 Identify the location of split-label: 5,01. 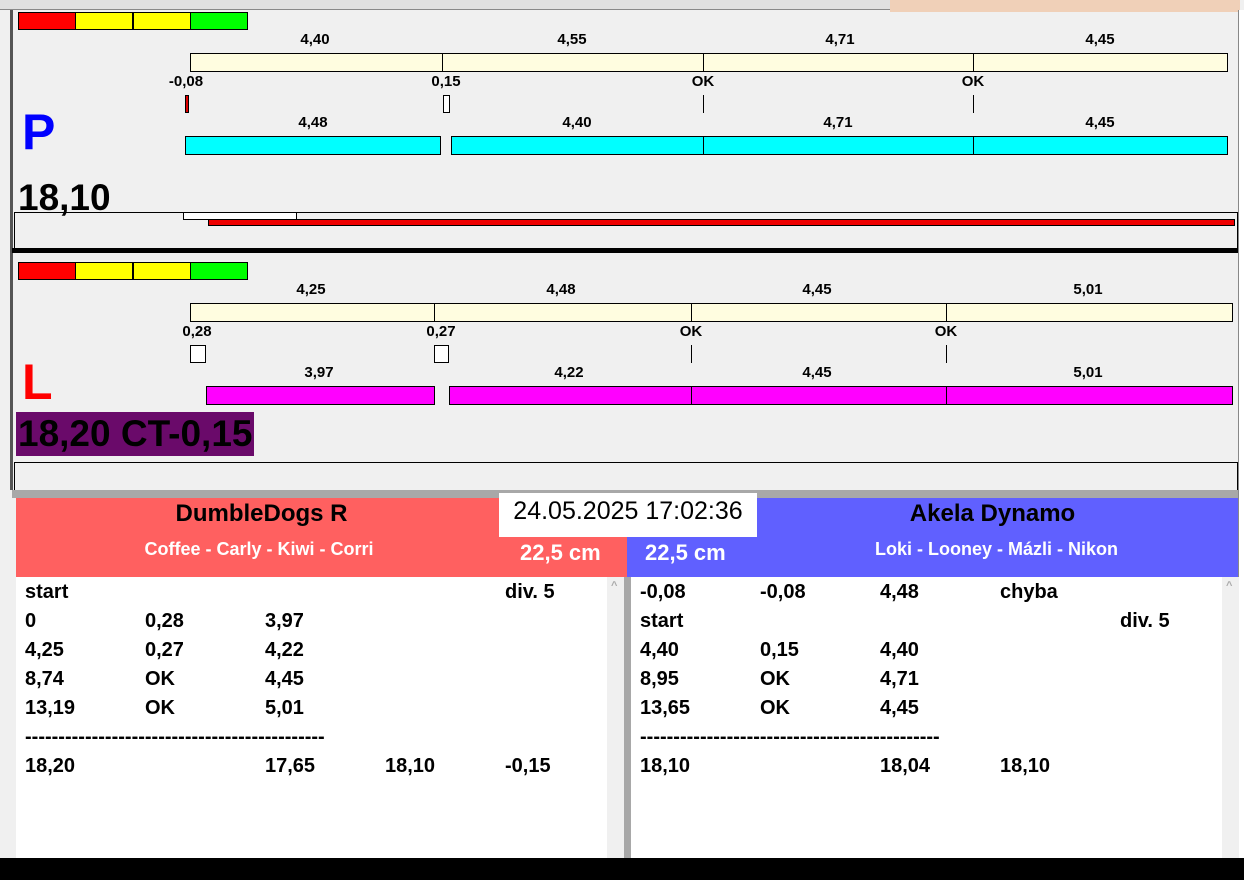
(1088, 289).